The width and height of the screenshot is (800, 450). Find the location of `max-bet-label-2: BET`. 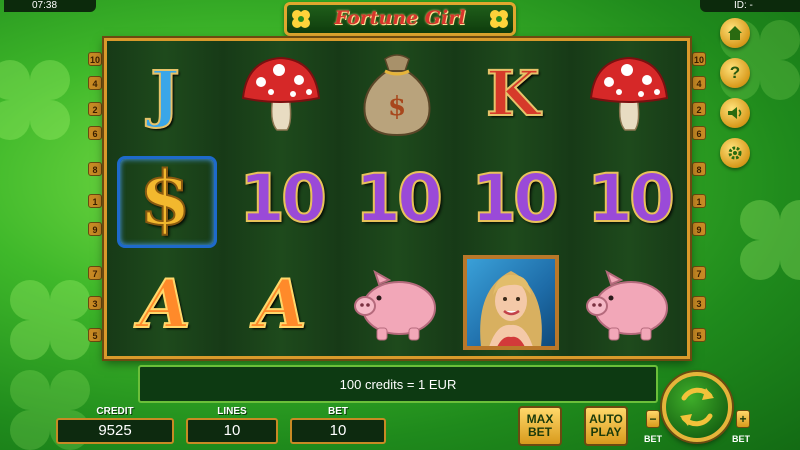

max-bet-label-2: BET is located at coordinates (540, 432).